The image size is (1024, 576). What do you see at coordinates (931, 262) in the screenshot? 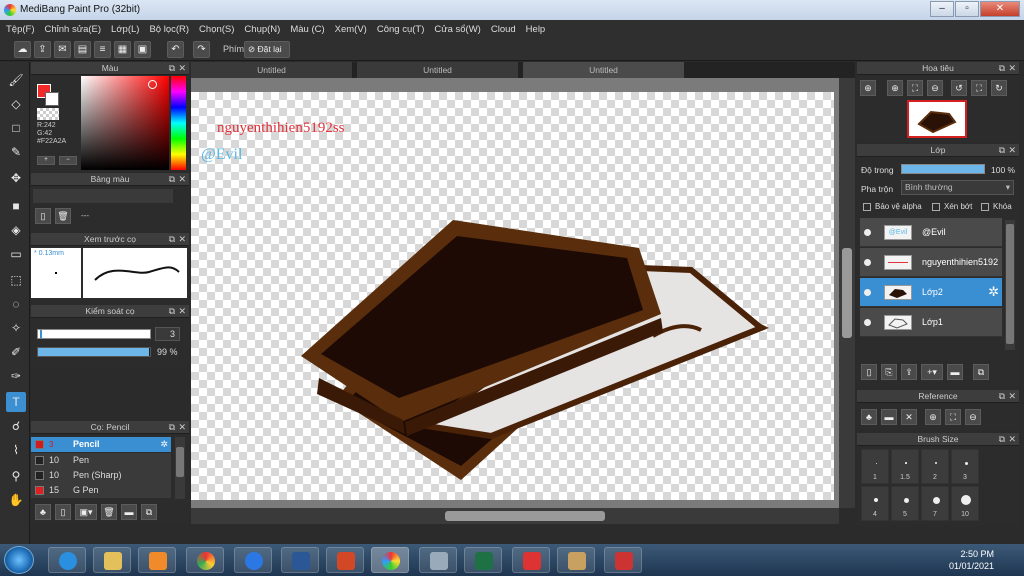
I see `layer-row: nguyenthihien5192` at bounding box center [931, 262].